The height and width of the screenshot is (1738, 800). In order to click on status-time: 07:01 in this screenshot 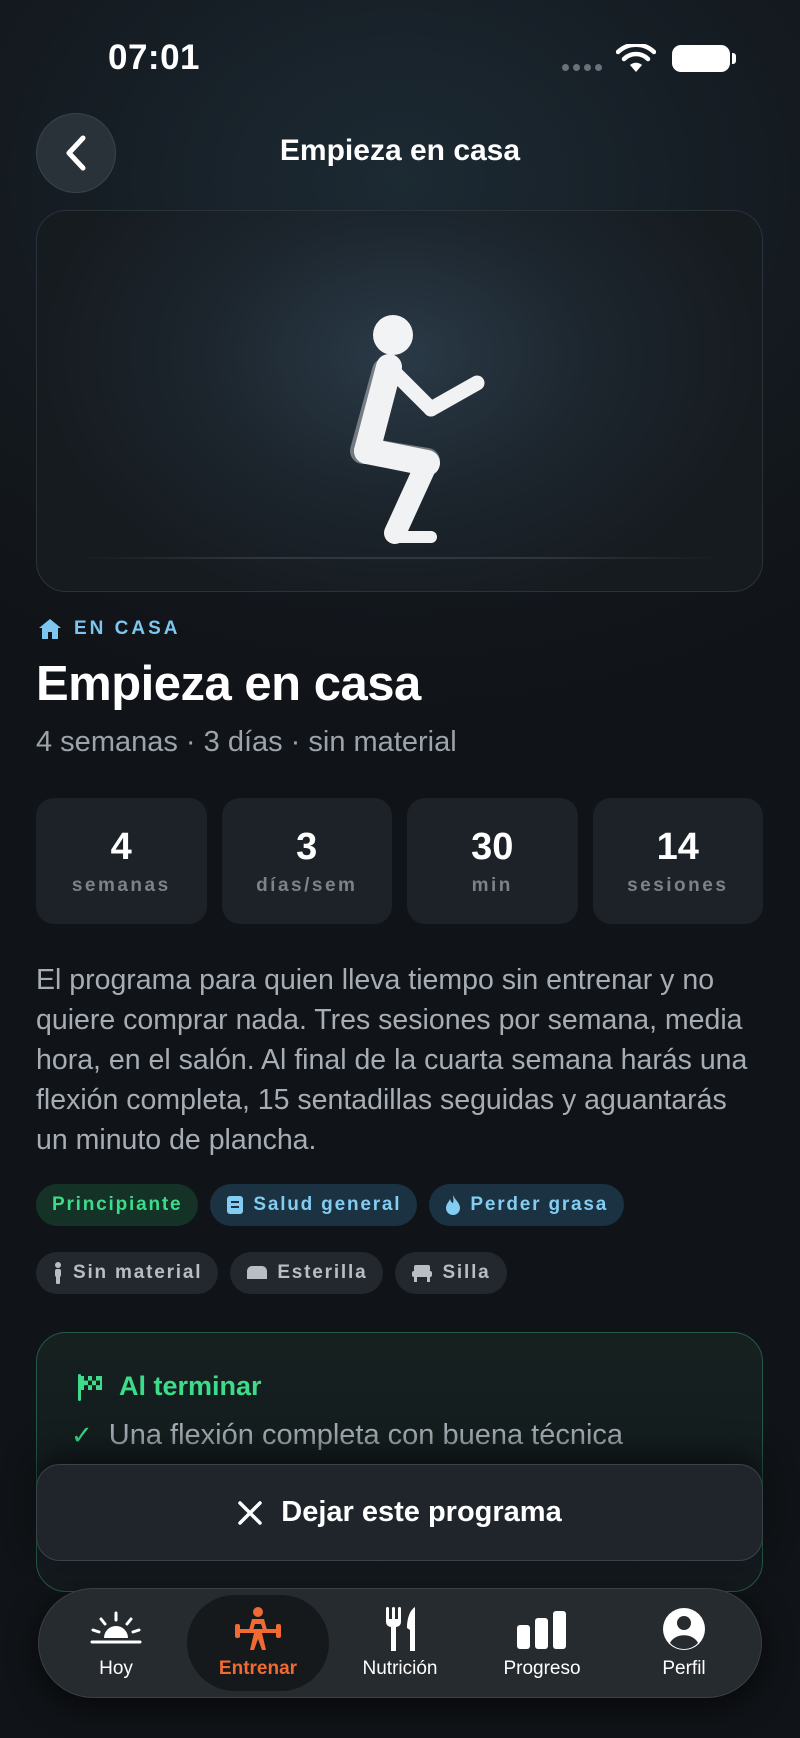, I will do `click(154, 57)`.